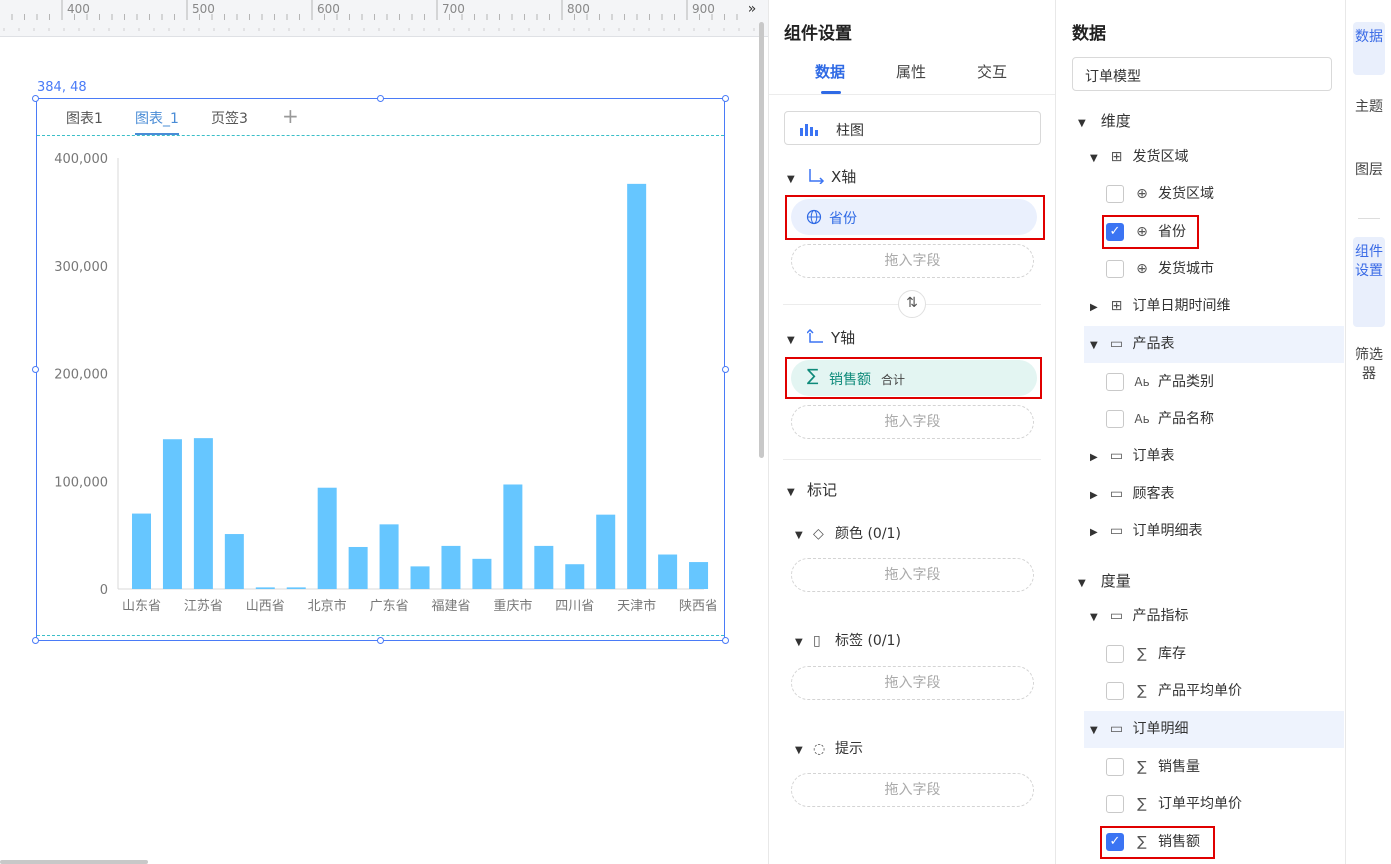 The width and height of the screenshot is (1391, 864). What do you see at coordinates (1215, 616) in the screenshot?
I see `tree-item-product-metrics: ▼ ▭ 产品指标` at bounding box center [1215, 616].